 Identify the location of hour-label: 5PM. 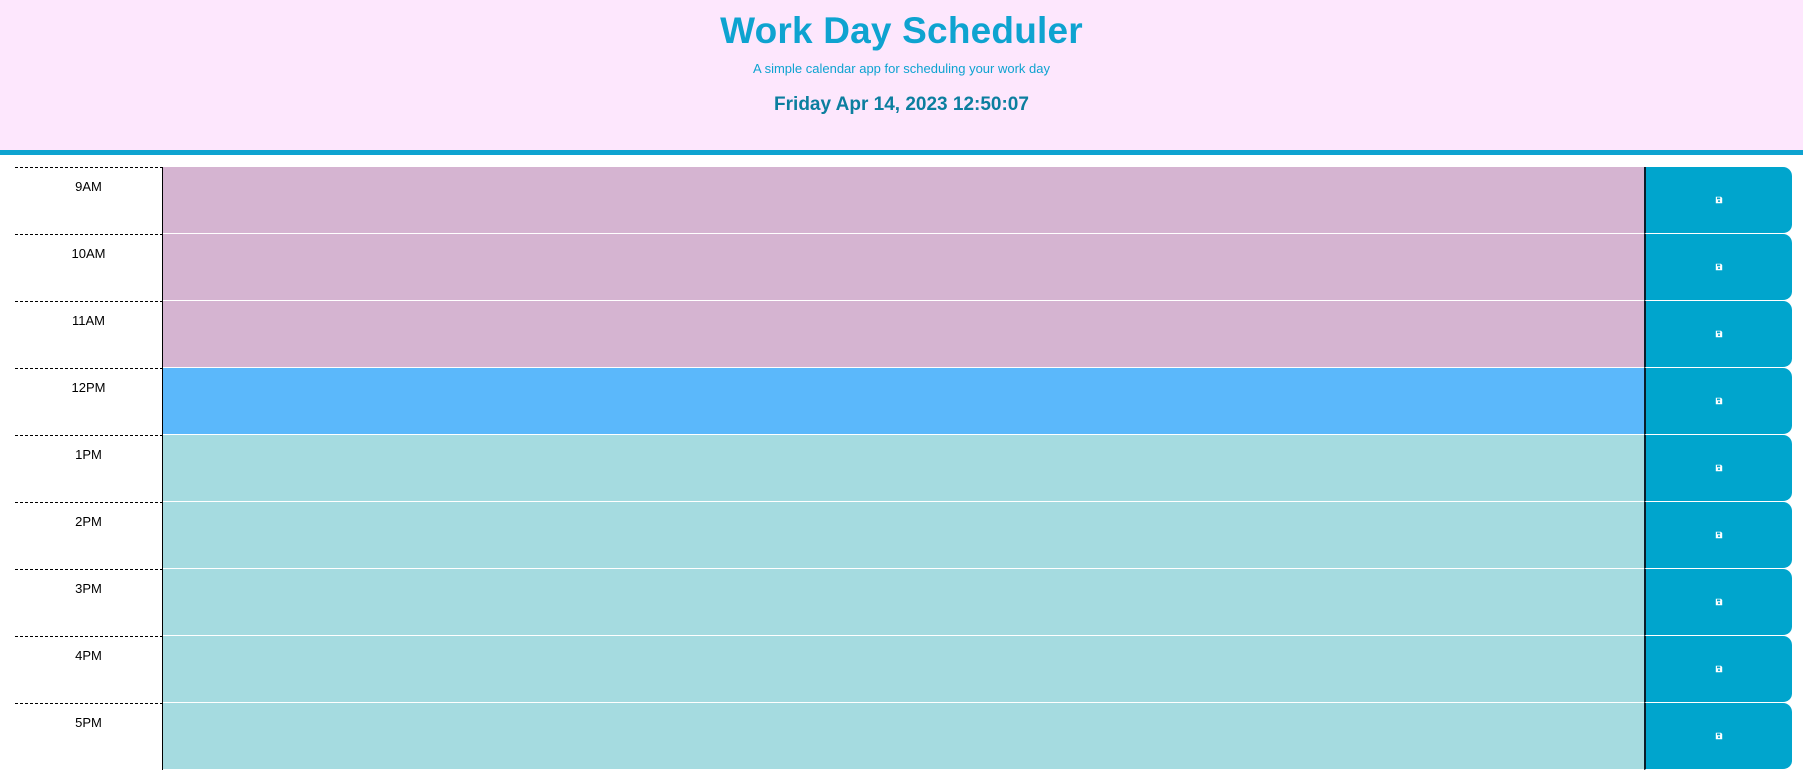
(89, 736).